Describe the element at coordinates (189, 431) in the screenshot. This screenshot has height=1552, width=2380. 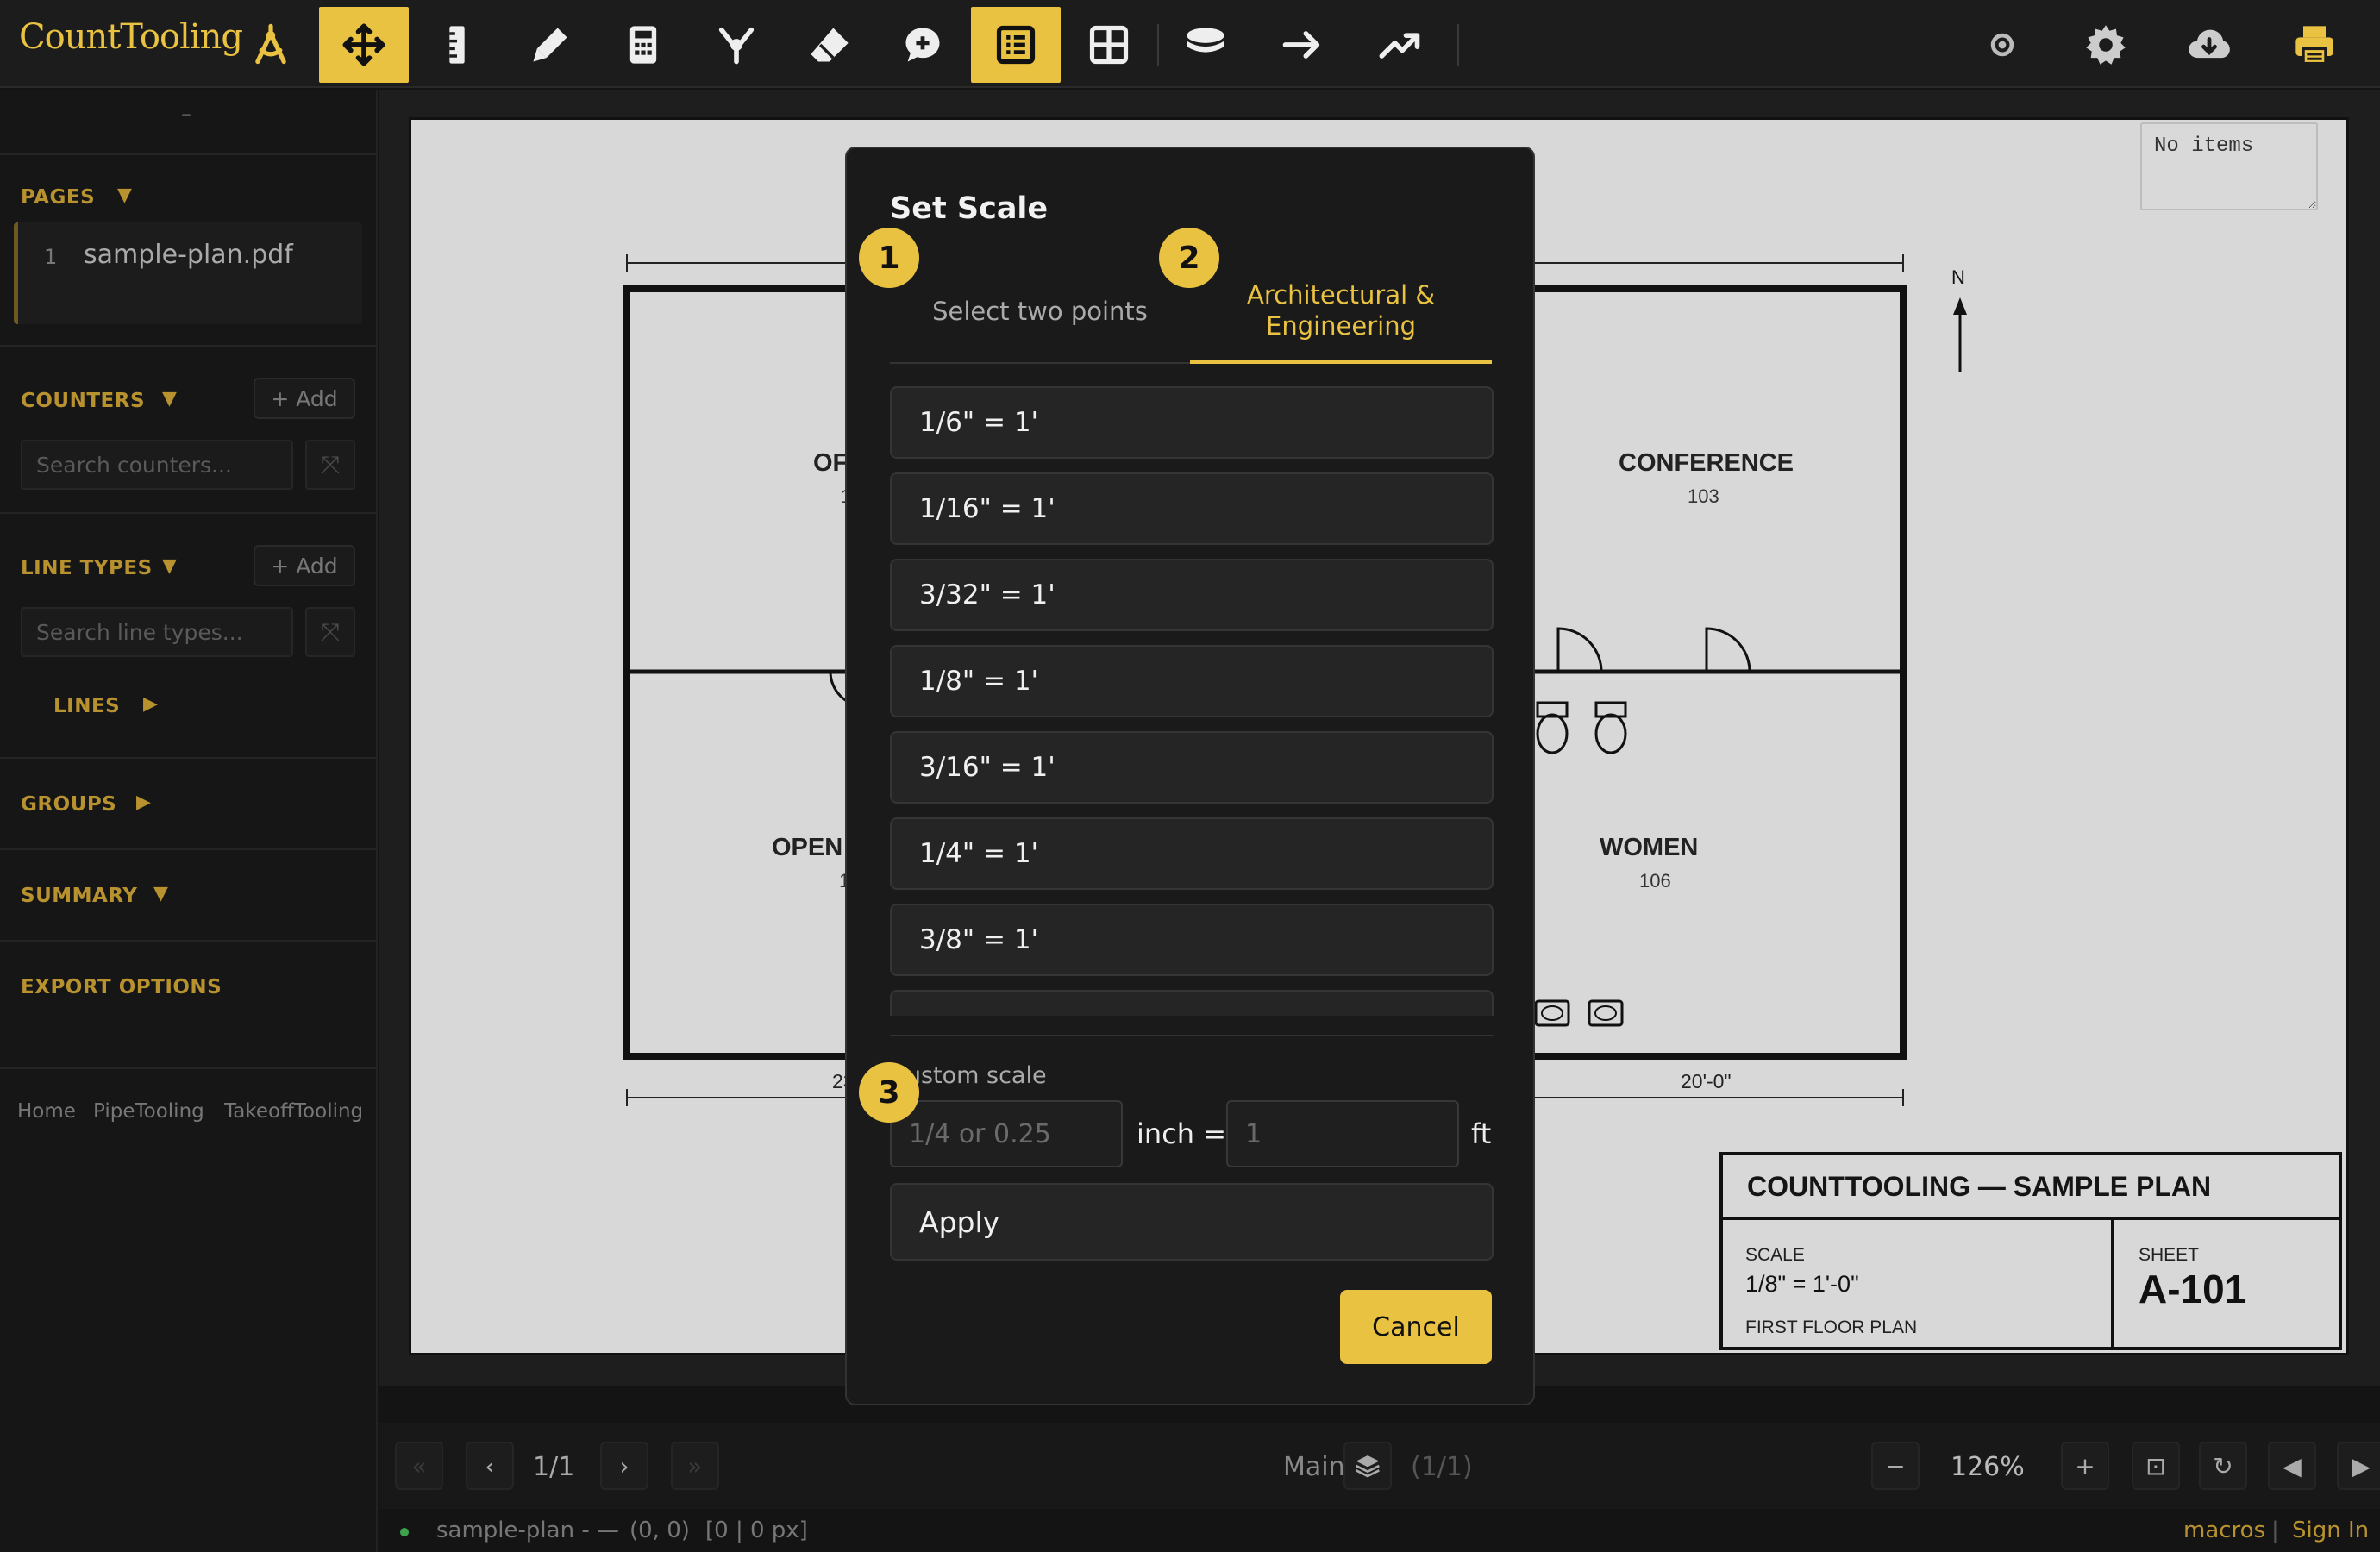
I see `counters-section: COUNTERS ▼ + Add ⤧` at that location.